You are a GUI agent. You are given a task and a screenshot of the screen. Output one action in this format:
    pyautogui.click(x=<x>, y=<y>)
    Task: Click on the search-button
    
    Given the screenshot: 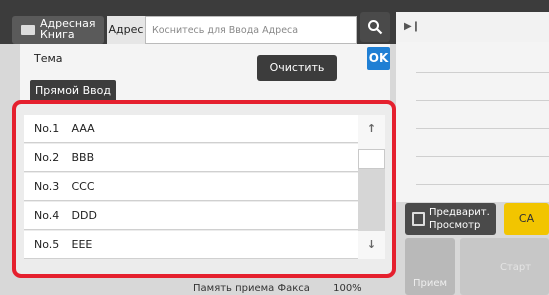 What is the action you would take?
    pyautogui.click(x=375, y=27)
    